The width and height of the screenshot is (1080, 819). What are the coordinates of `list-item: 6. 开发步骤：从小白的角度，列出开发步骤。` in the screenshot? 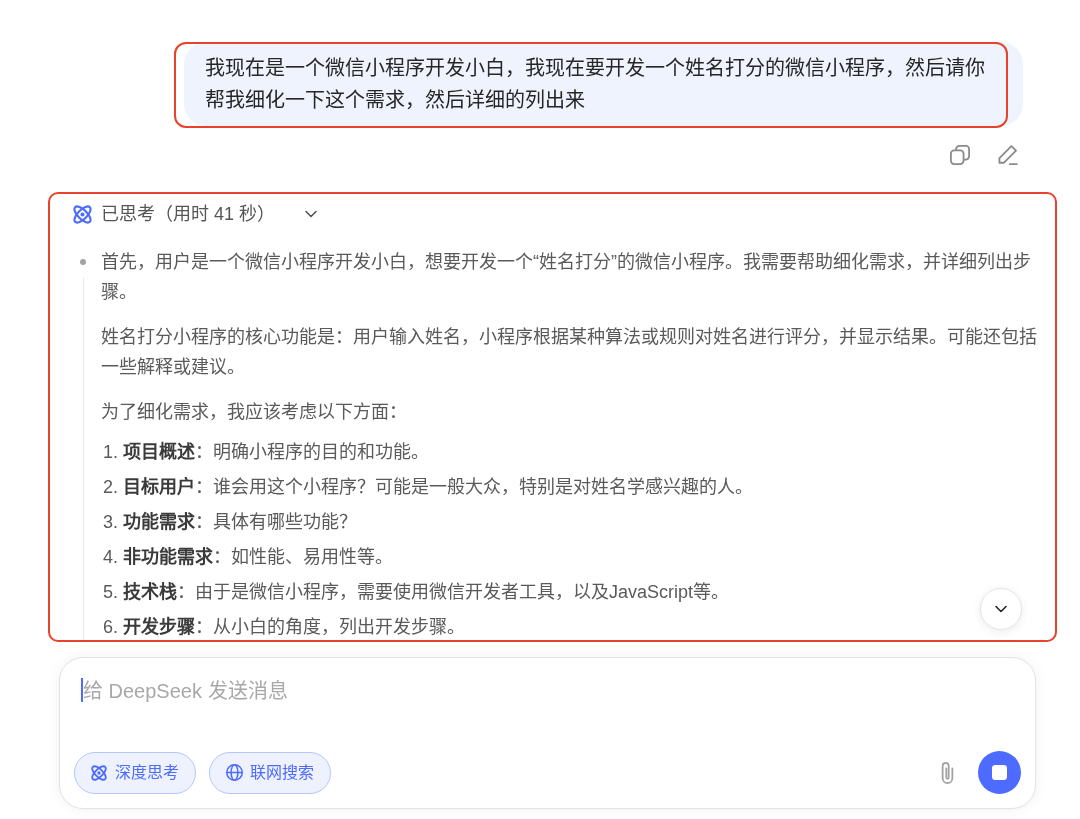 It's located at (284, 627).